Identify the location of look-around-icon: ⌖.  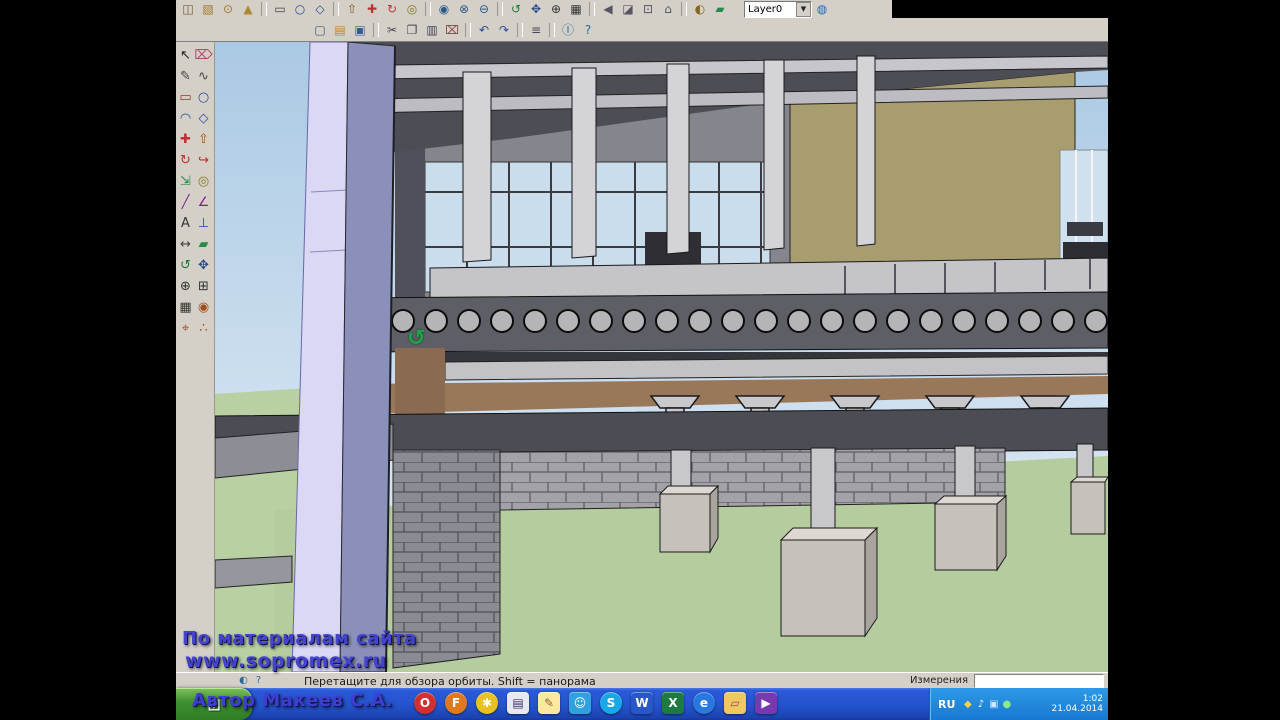
(185, 328).